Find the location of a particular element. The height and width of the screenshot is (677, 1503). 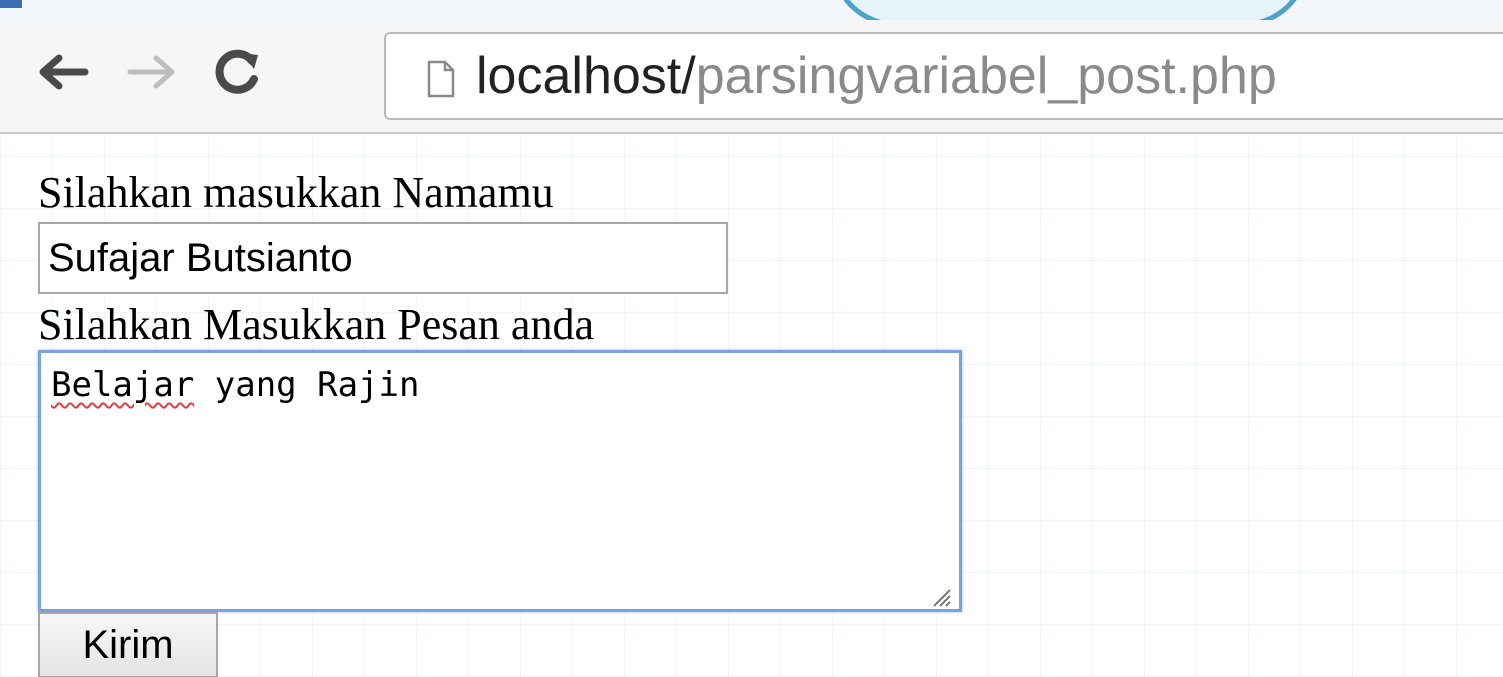

slide-corner-accent is located at coordinates (11, 4).